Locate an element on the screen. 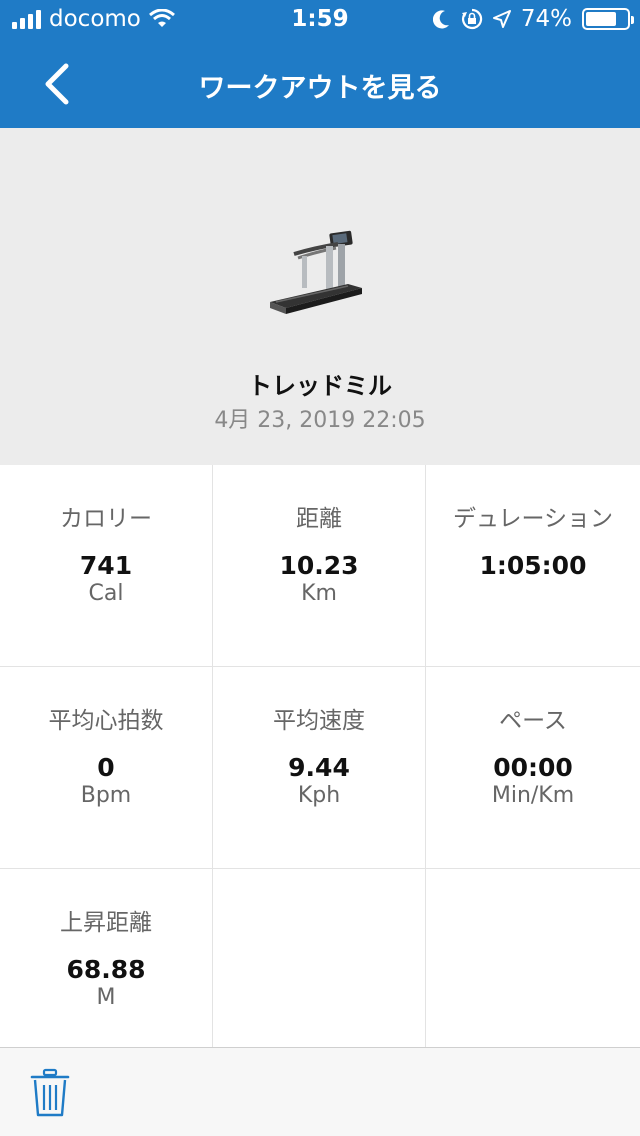 Image resolution: width=640 pixels, height=1136 pixels. stat-pace: ペース 00:00 Min/Km is located at coordinates (533, 768).